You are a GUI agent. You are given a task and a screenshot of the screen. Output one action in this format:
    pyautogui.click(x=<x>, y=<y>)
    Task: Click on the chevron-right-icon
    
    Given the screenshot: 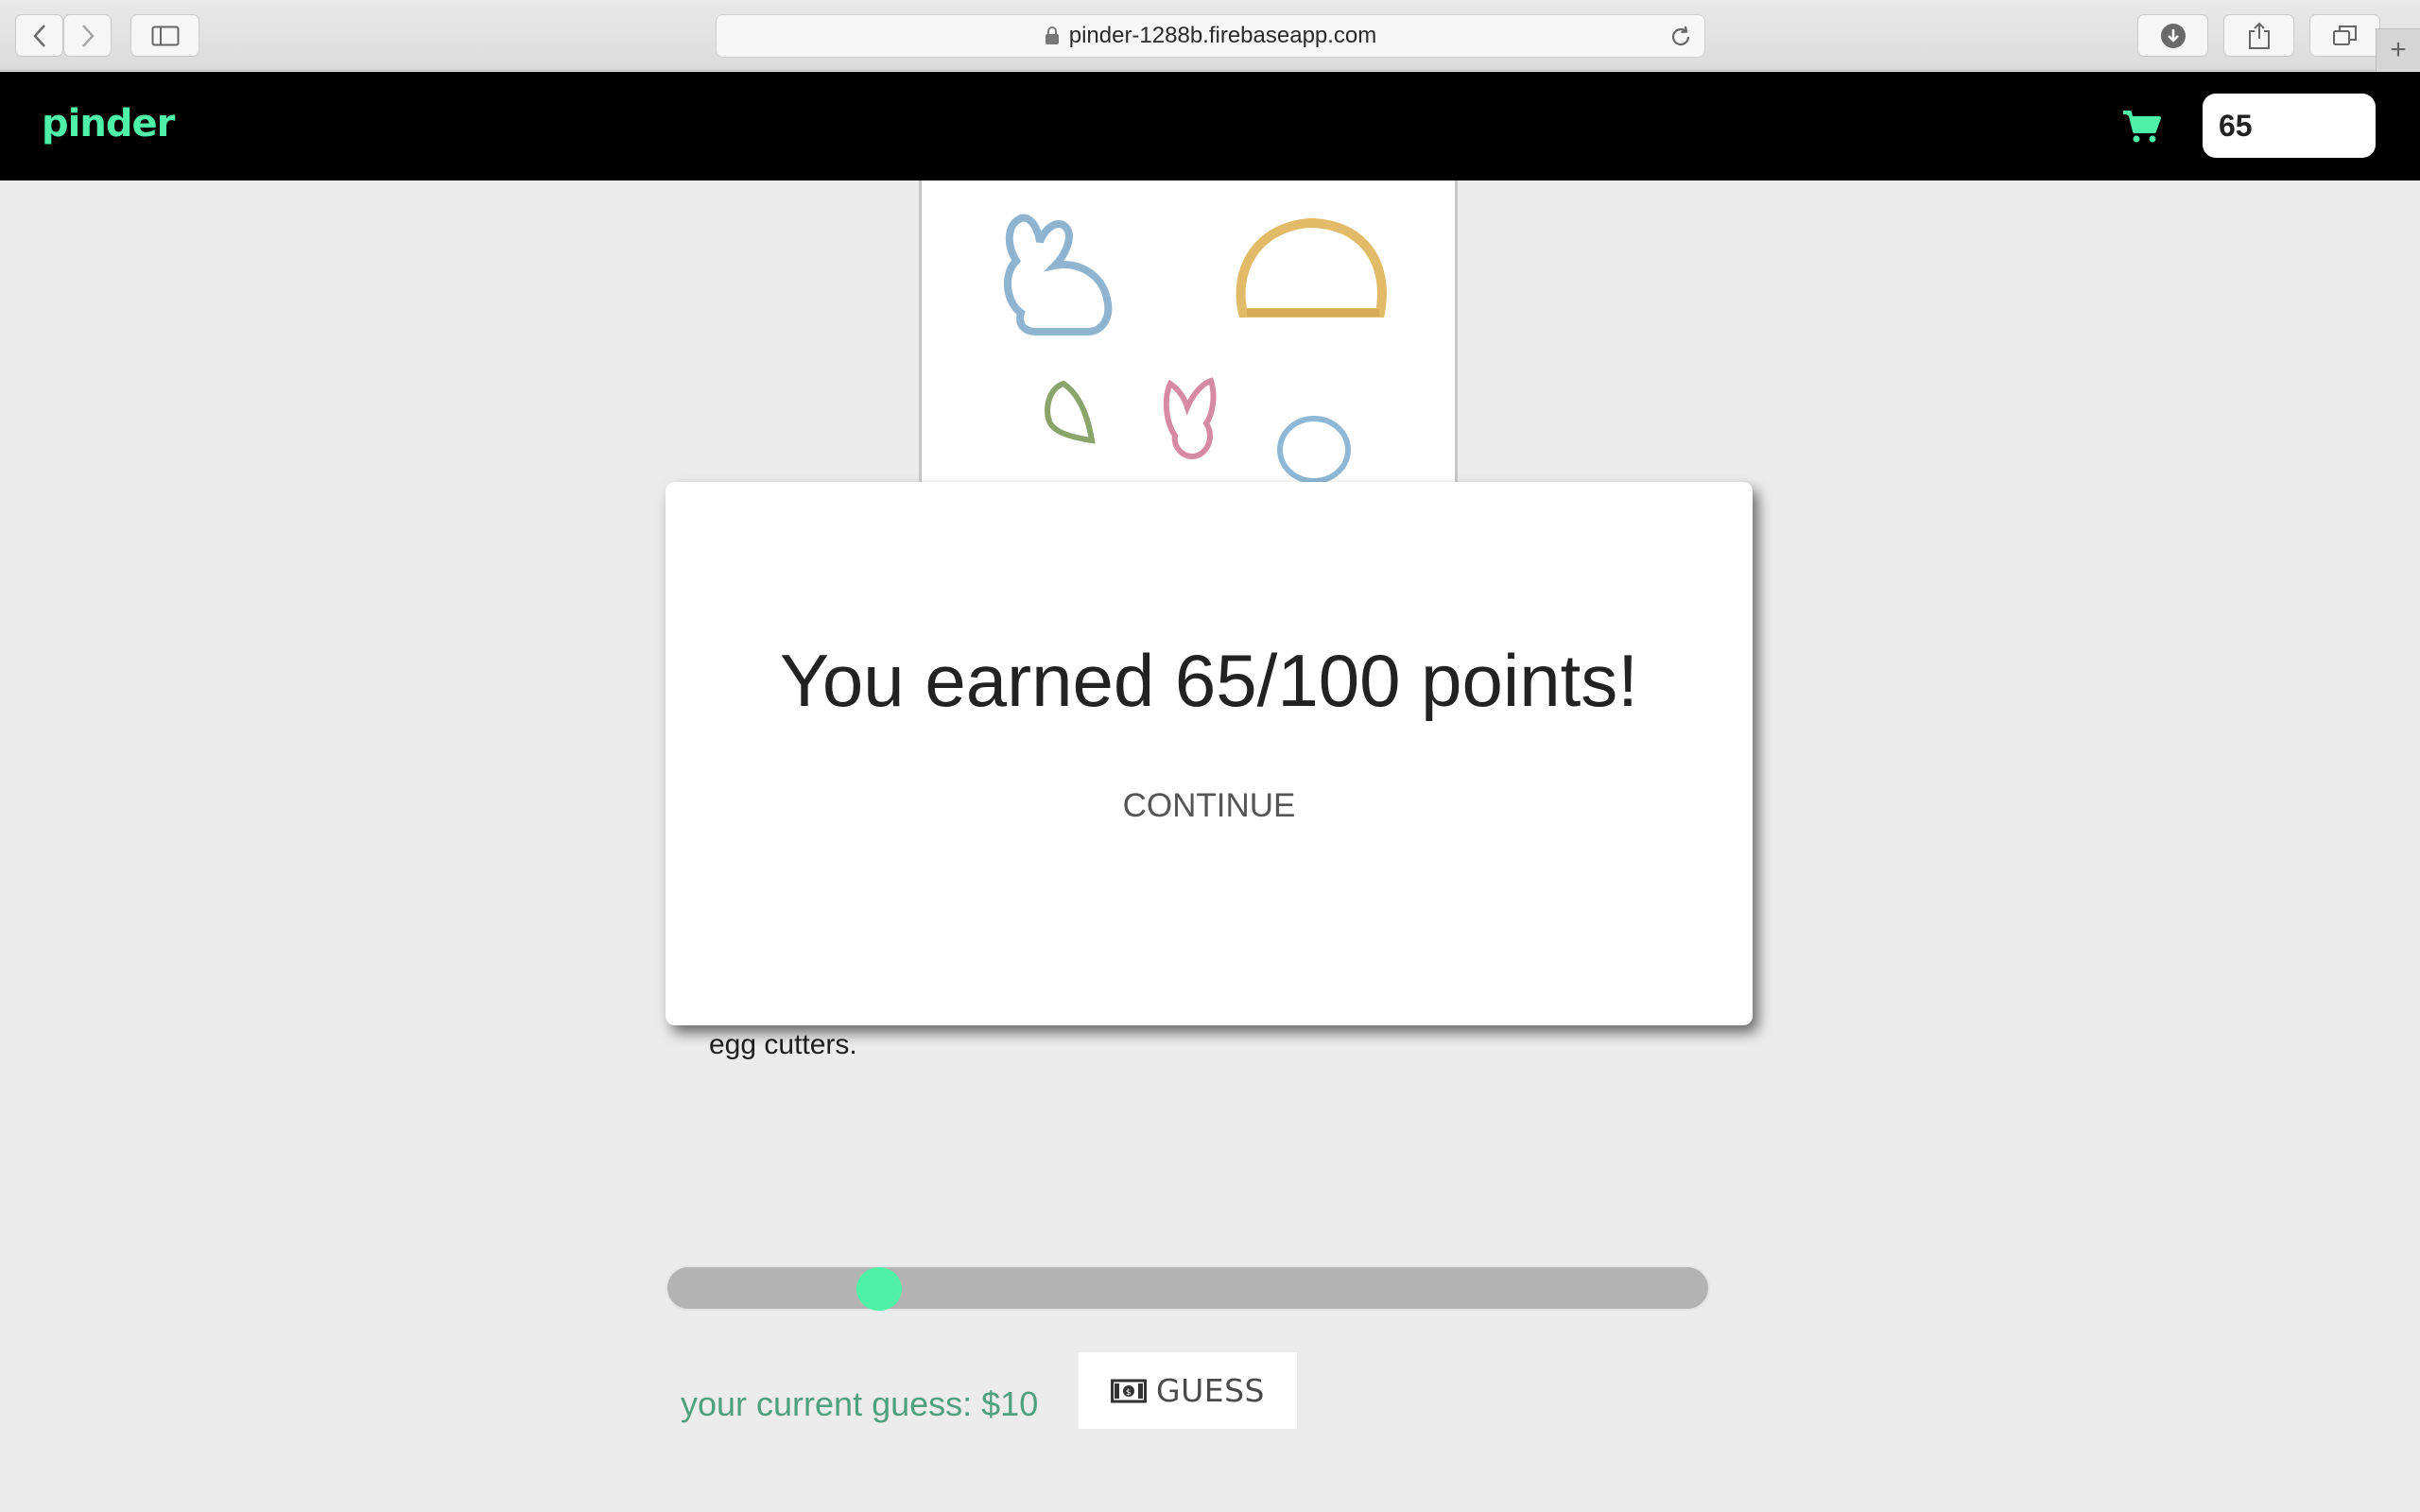 What is the action you would take?
    pyautogui.click(x=88, y=35)
    